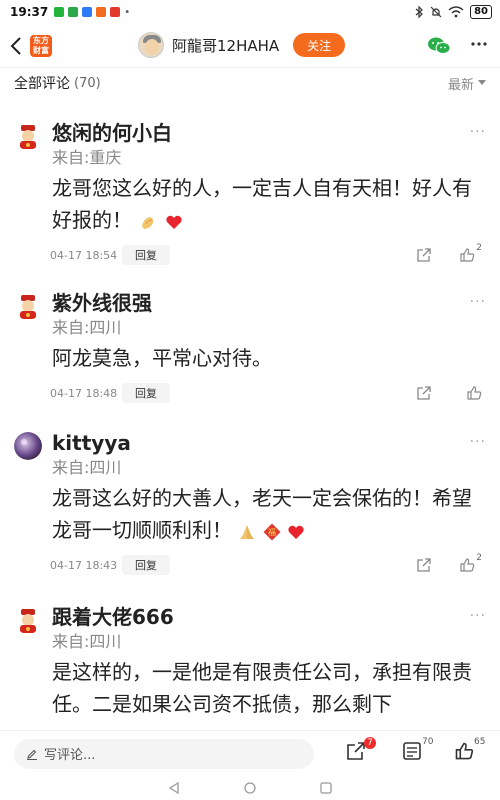 This screenshot has width=500, height=800. Describe the element at coordinates (262, 204) in the screenshot. I see `comment-body: 龙哥您这么好的人，一定吉人自有天相！好人有好报的！` at that location.